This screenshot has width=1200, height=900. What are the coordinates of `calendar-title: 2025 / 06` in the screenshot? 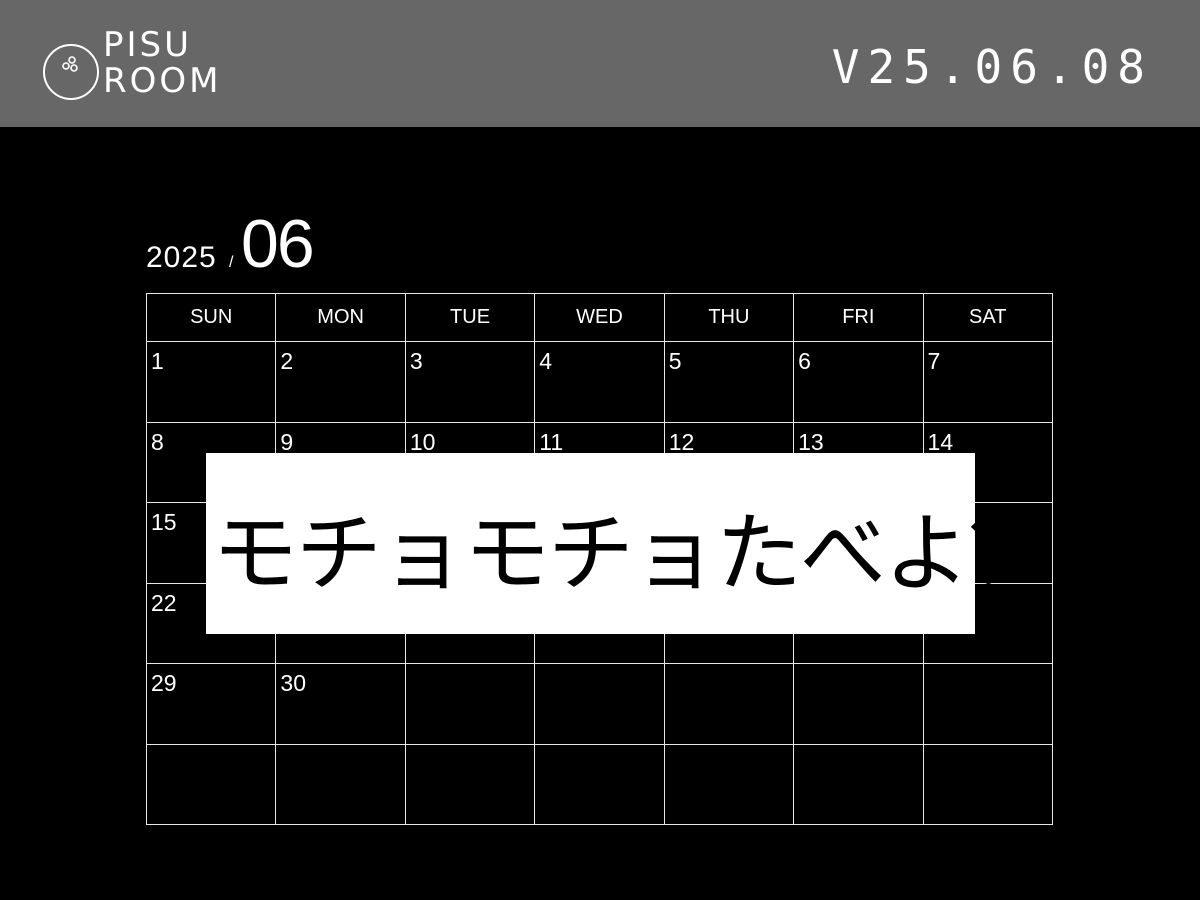 It's located at (346, 245).